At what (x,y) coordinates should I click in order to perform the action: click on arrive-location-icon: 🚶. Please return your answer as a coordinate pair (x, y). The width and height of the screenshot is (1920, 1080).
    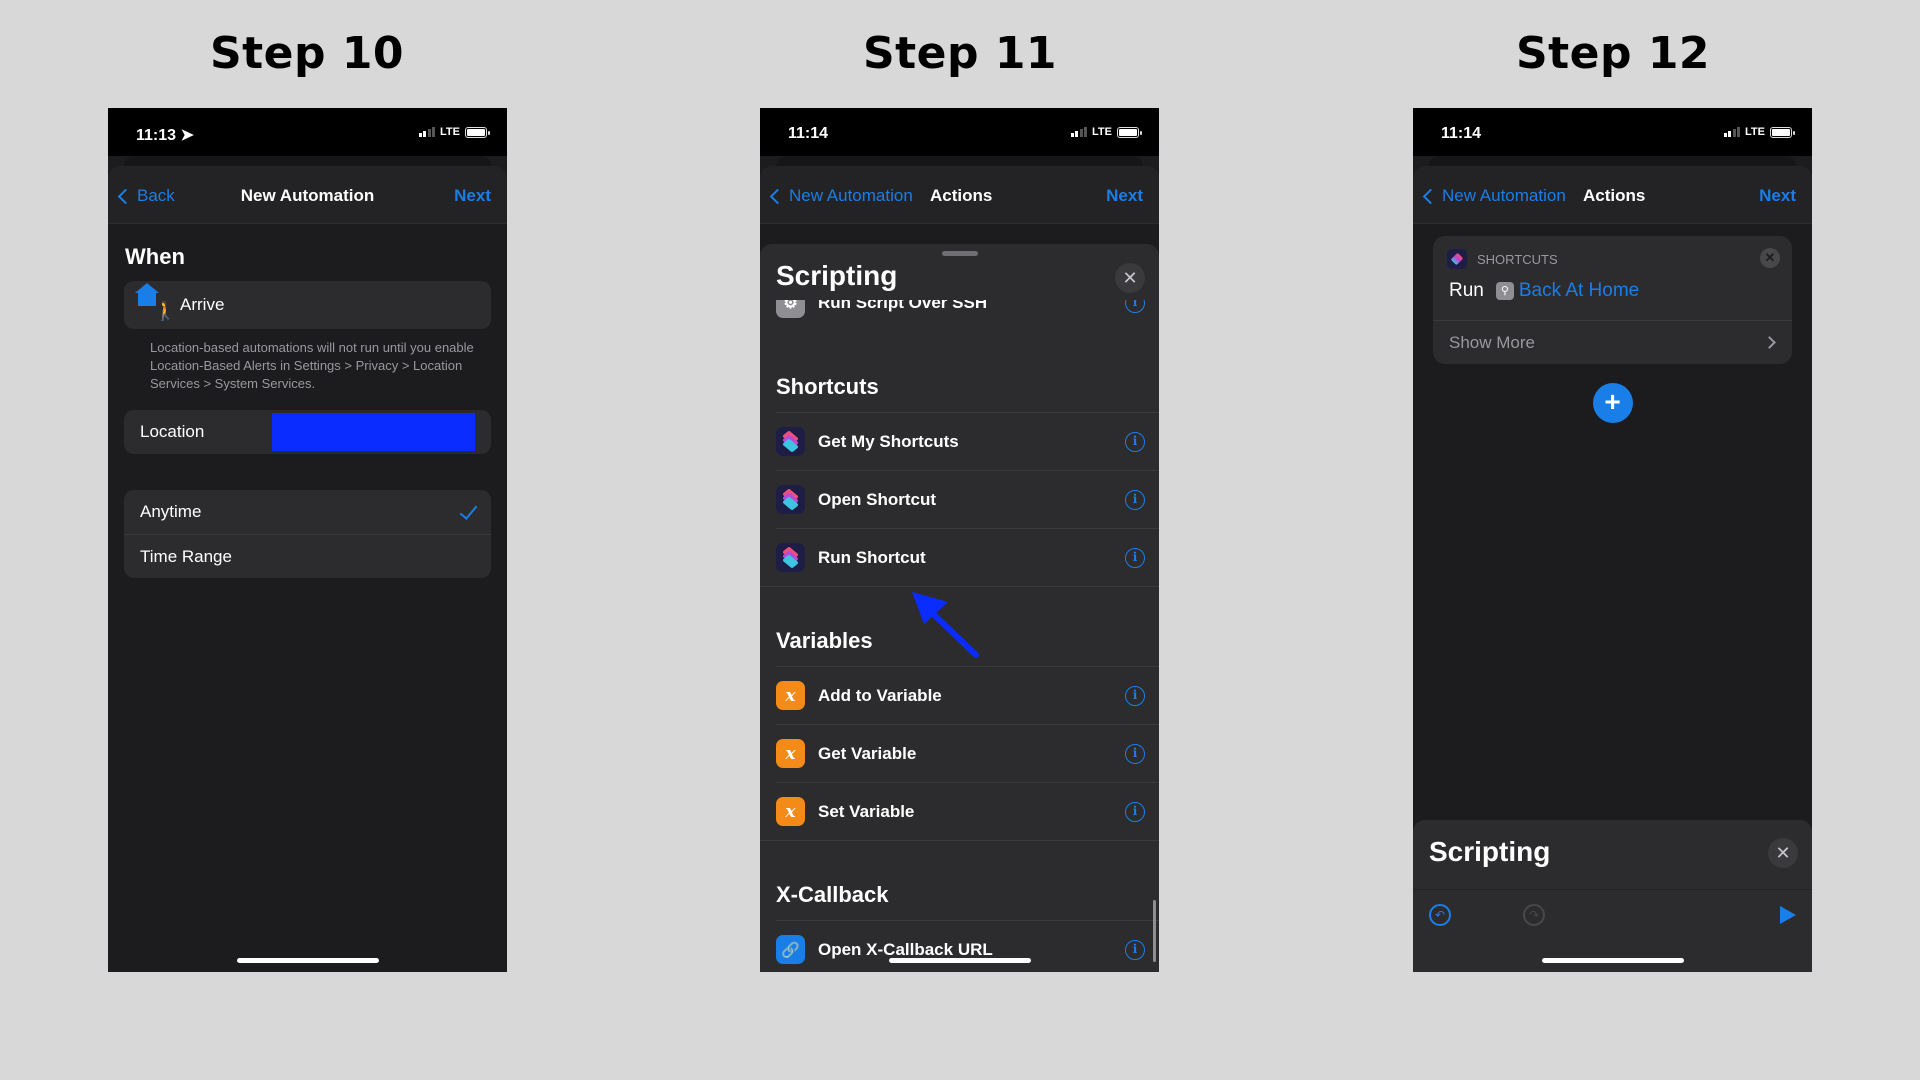
    Looking at the image, I should click on (155, 302).